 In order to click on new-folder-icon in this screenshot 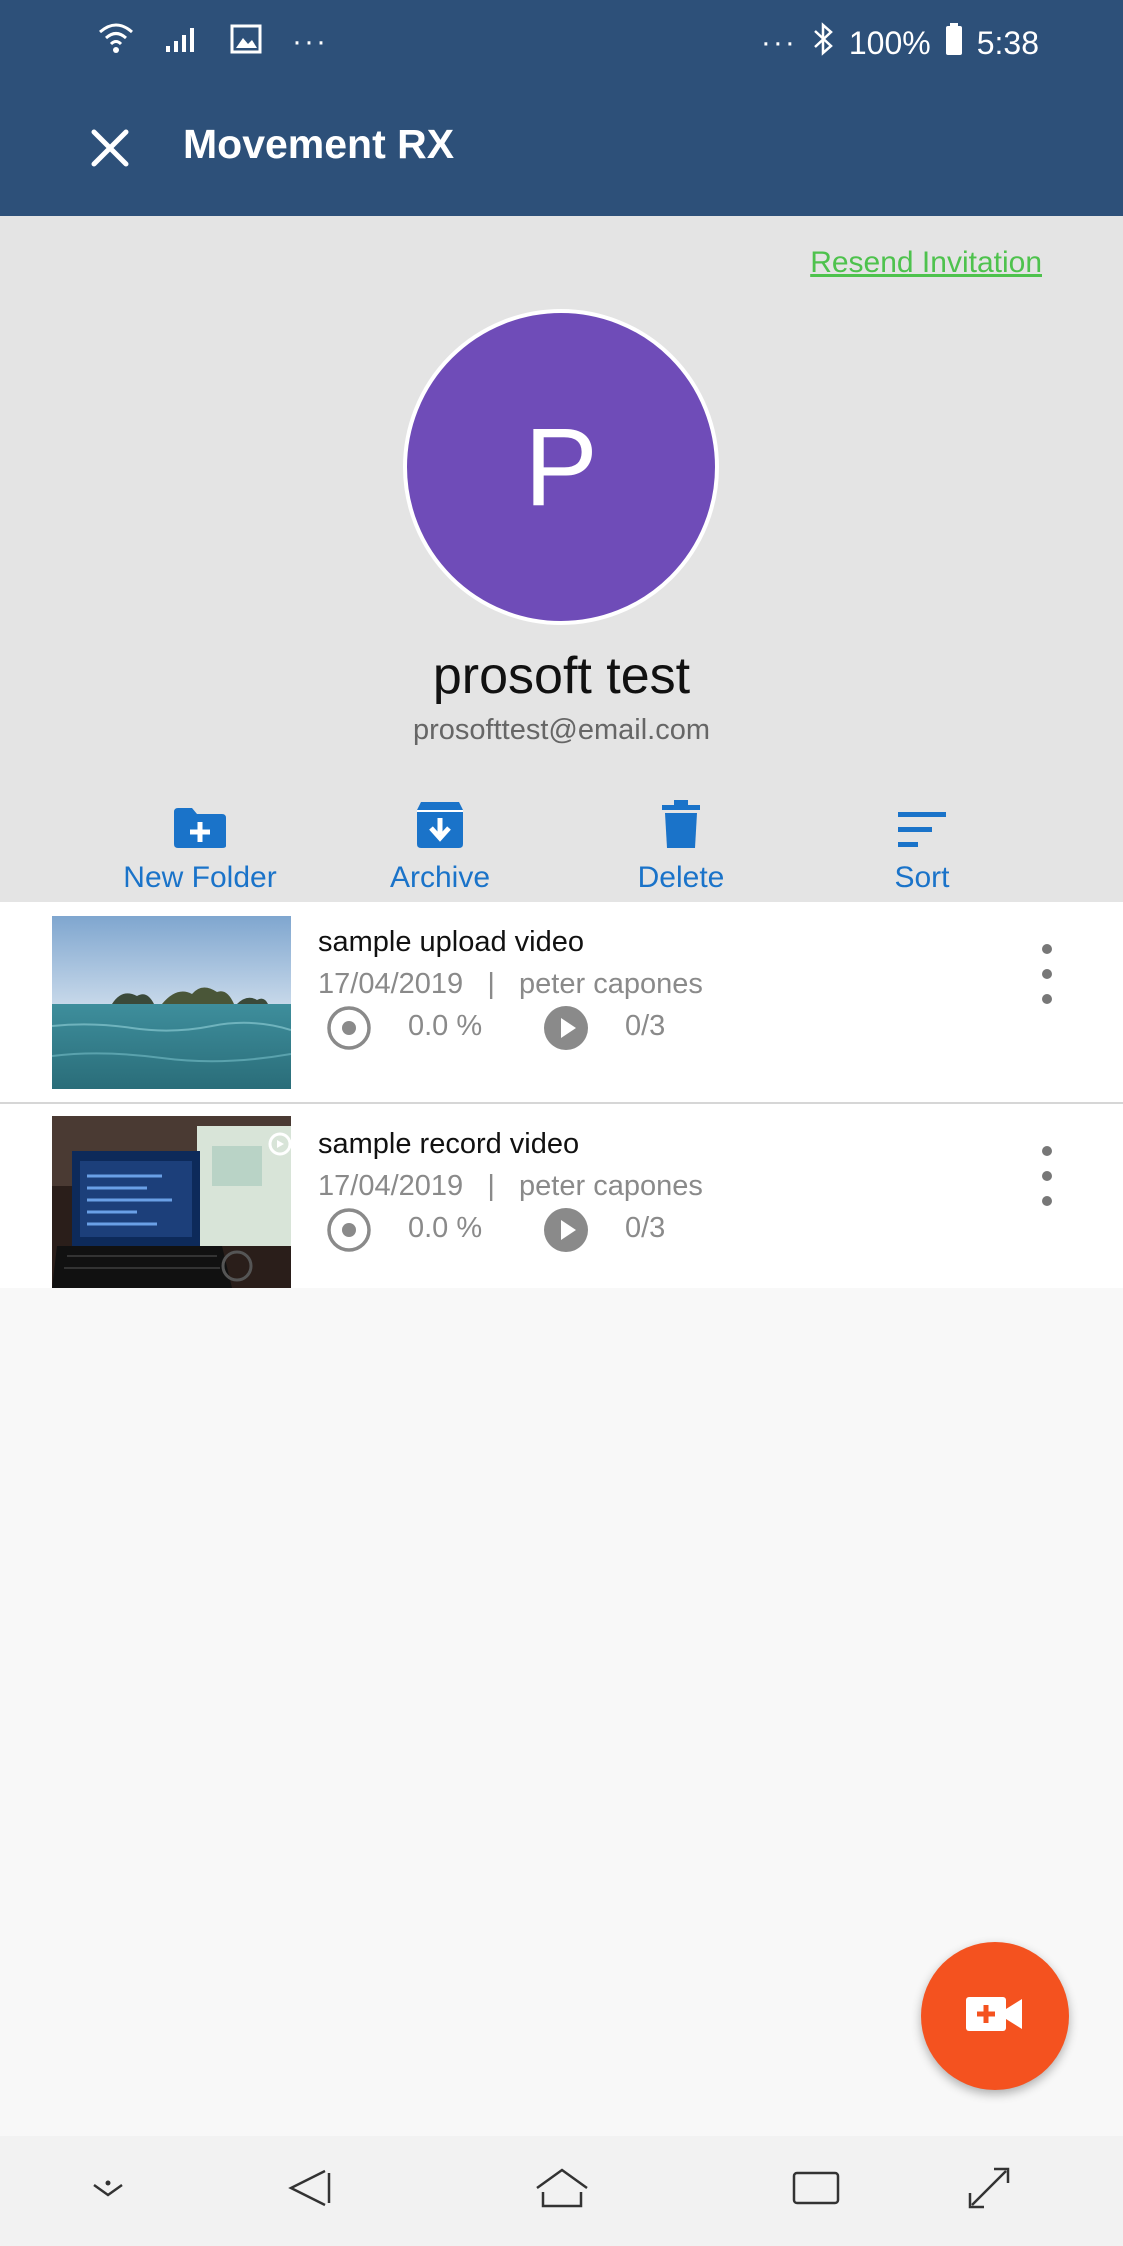, I will do `click(200, 830)`.